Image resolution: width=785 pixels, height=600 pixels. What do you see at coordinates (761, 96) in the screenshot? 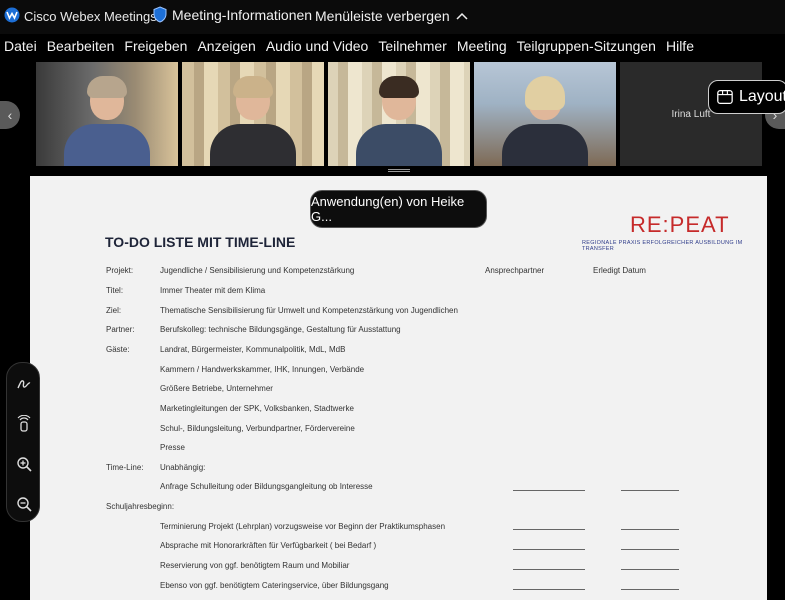
I see `layout-label: Layout` at bounding box center [761, 96].